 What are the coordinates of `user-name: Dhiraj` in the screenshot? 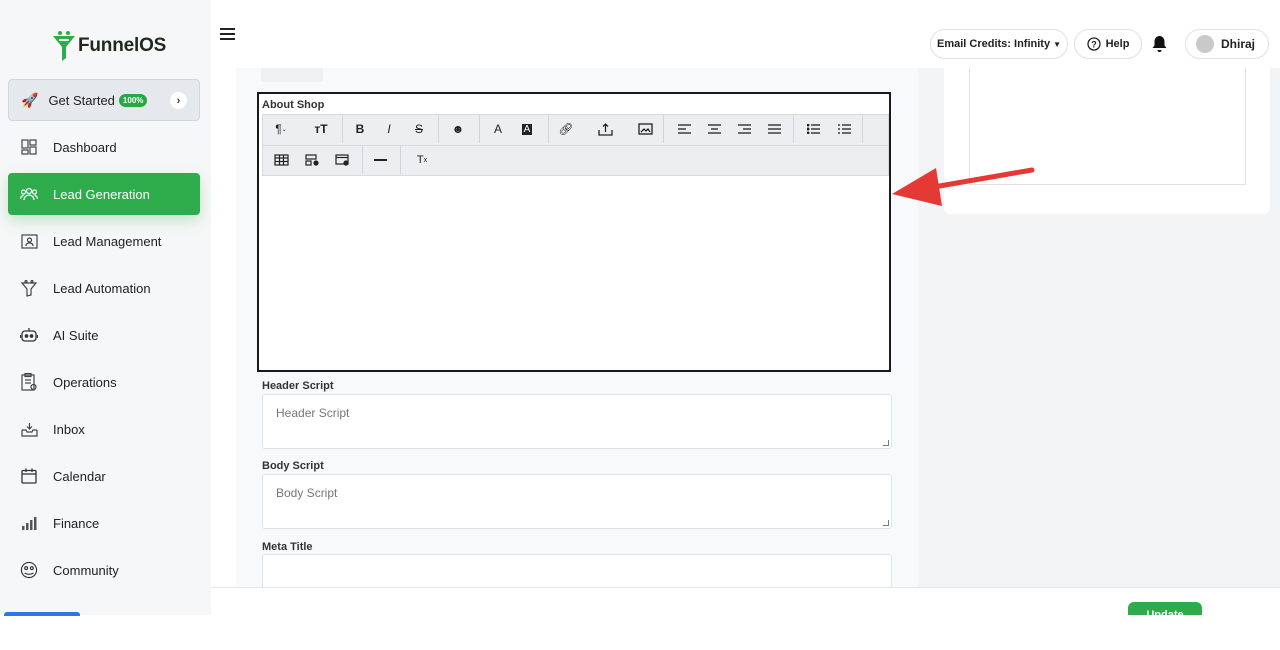 It's located at (1238, 44).